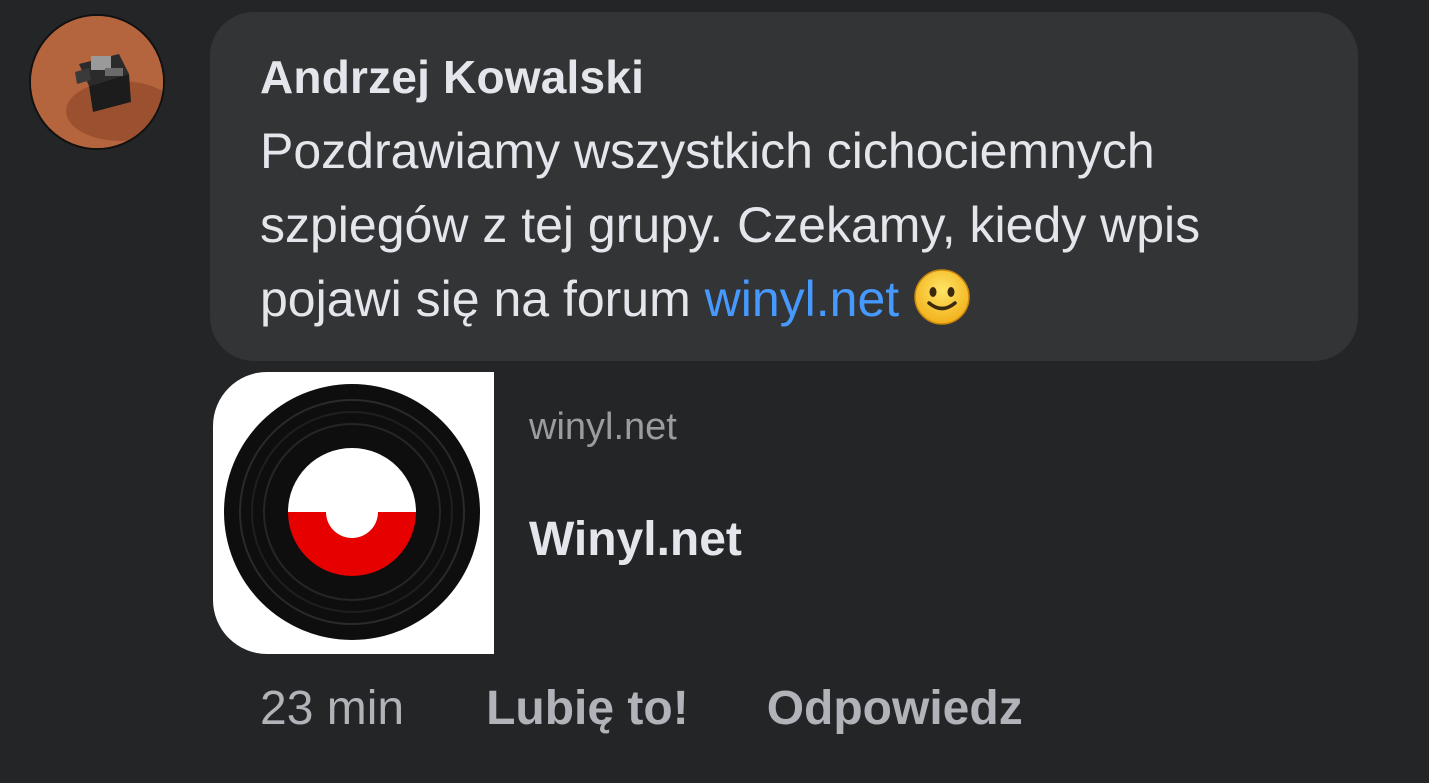 The image size is (1429, 783). I want to click on comment-timestamp: 23 min, so click(332, 708).